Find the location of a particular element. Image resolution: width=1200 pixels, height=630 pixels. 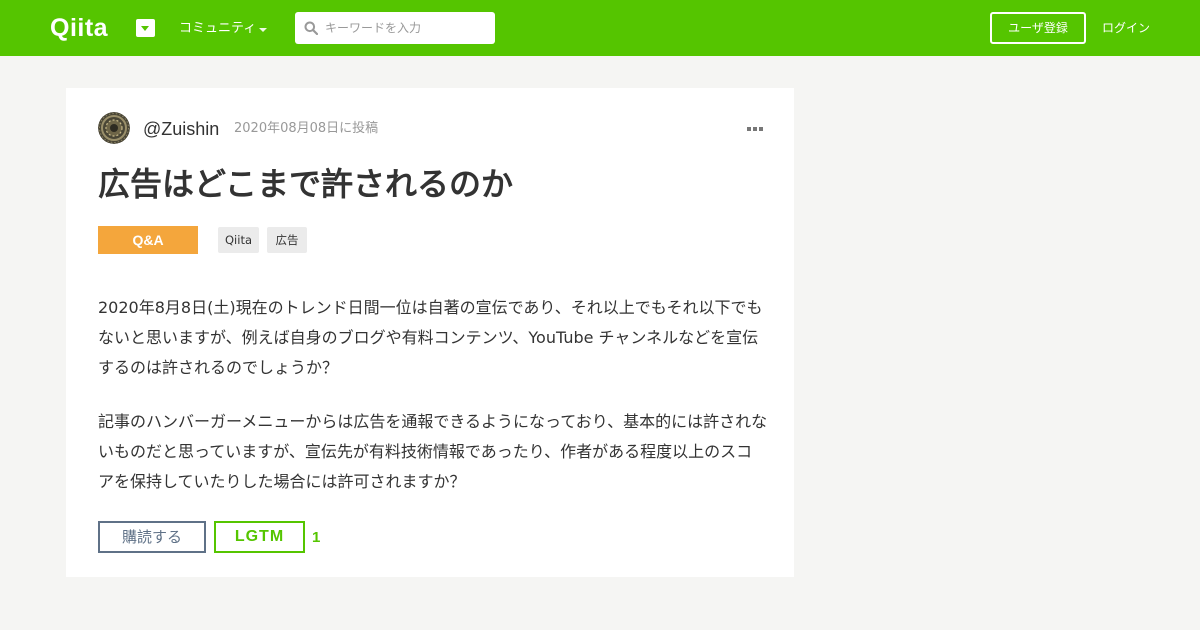

logo-dropdown-button is located at coordinates (145, 28).